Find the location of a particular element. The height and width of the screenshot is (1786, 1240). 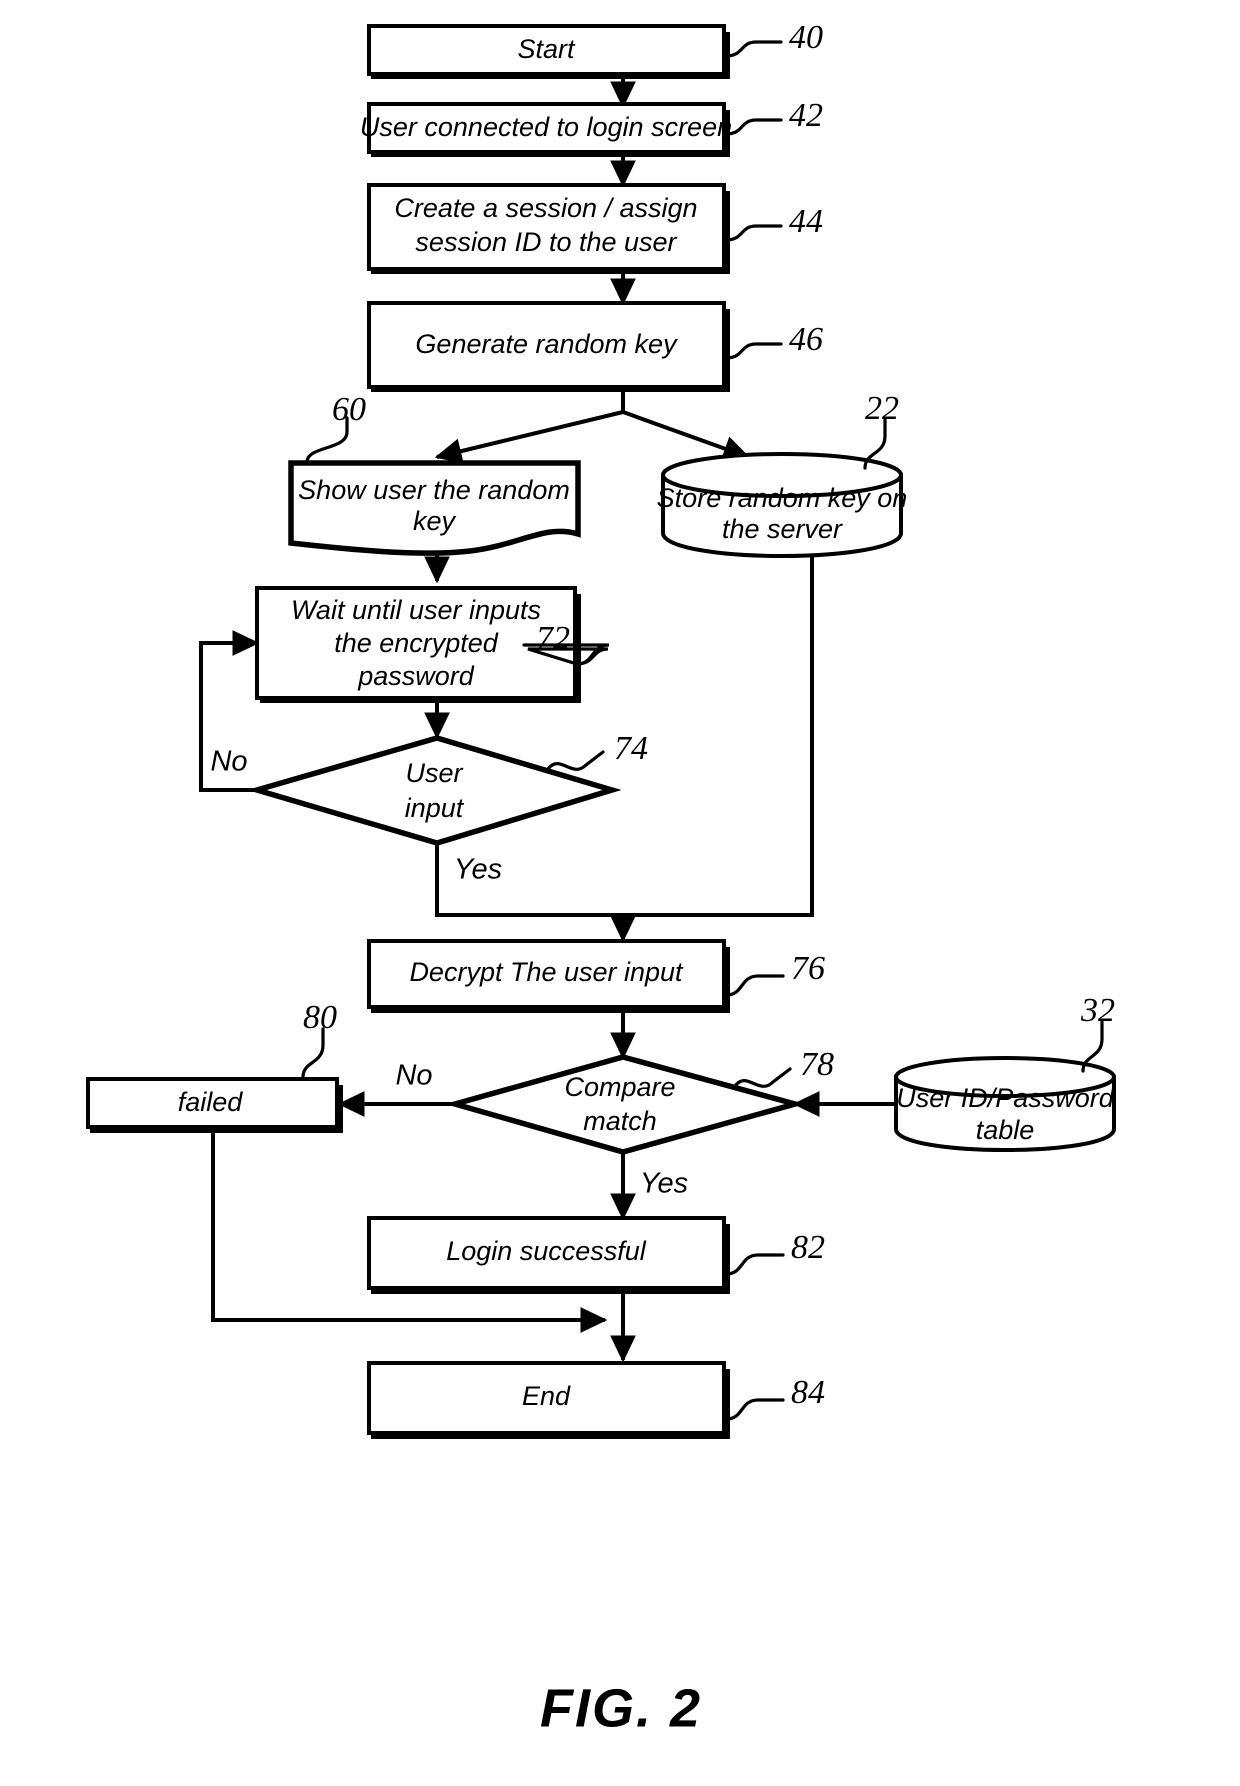

ref-number-82: 82 is located at coordinates (808, 1247).